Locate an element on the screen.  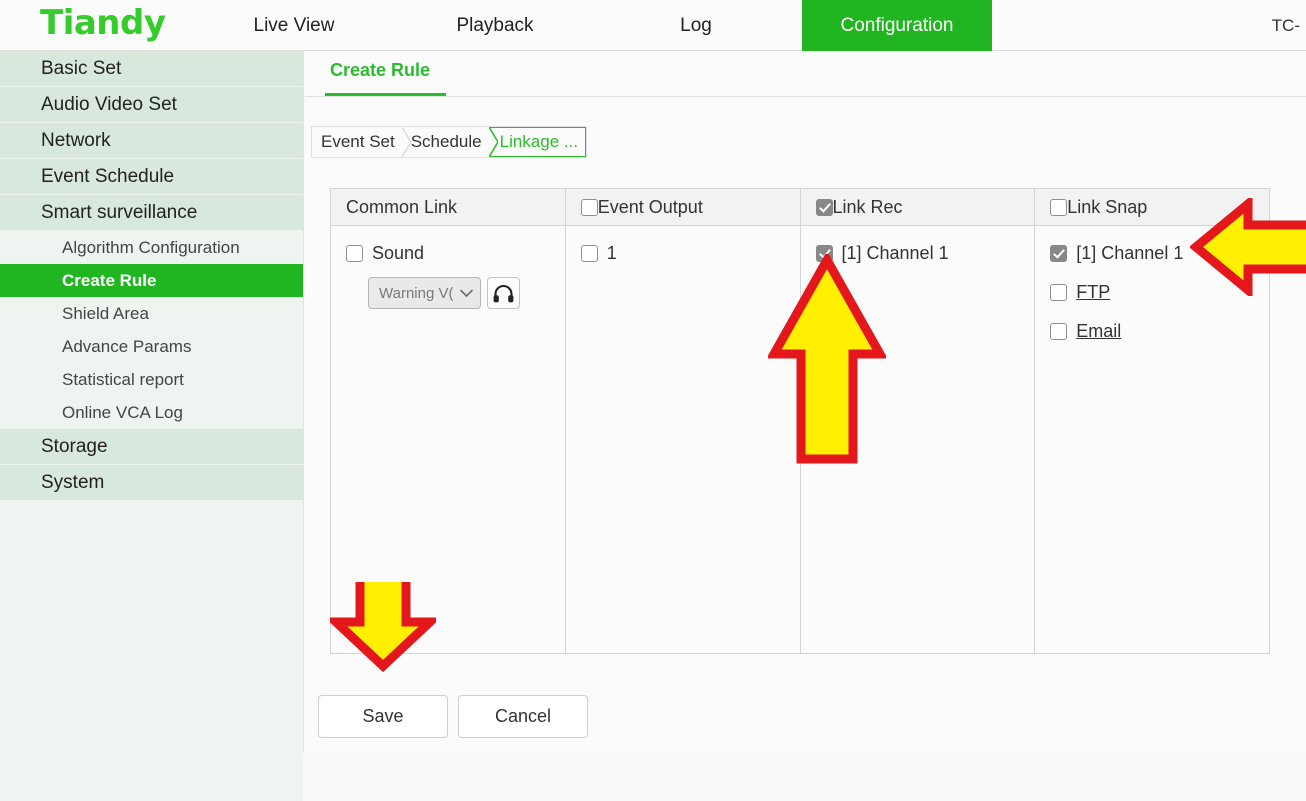
audition-button is located at coordinates (503, 293).